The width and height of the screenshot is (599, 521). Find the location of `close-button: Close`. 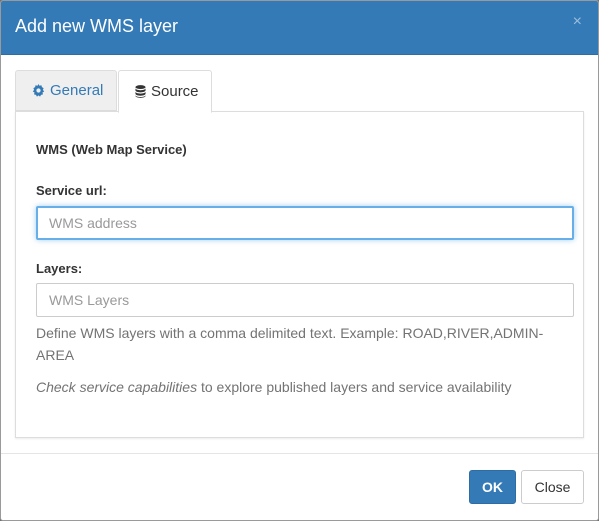

close-button: Close is located at coordinates (552, 487).